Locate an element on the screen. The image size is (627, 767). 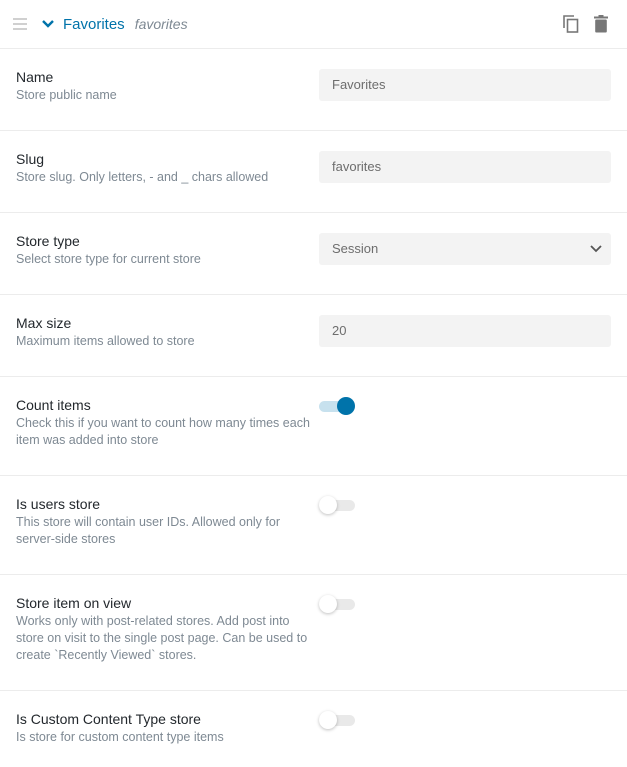
copy-icon is located at coordinates (571, 24).